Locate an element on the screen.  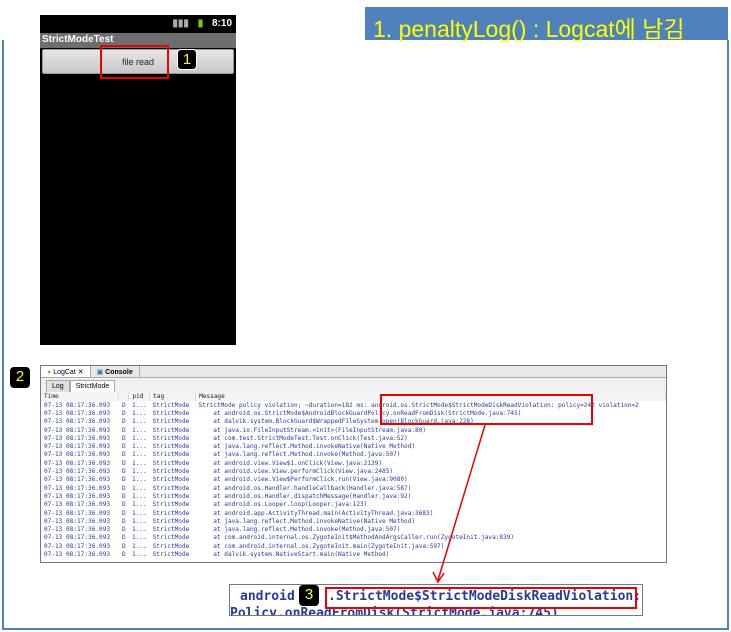
badge-3: 3 is located at coordinates (309, 595).